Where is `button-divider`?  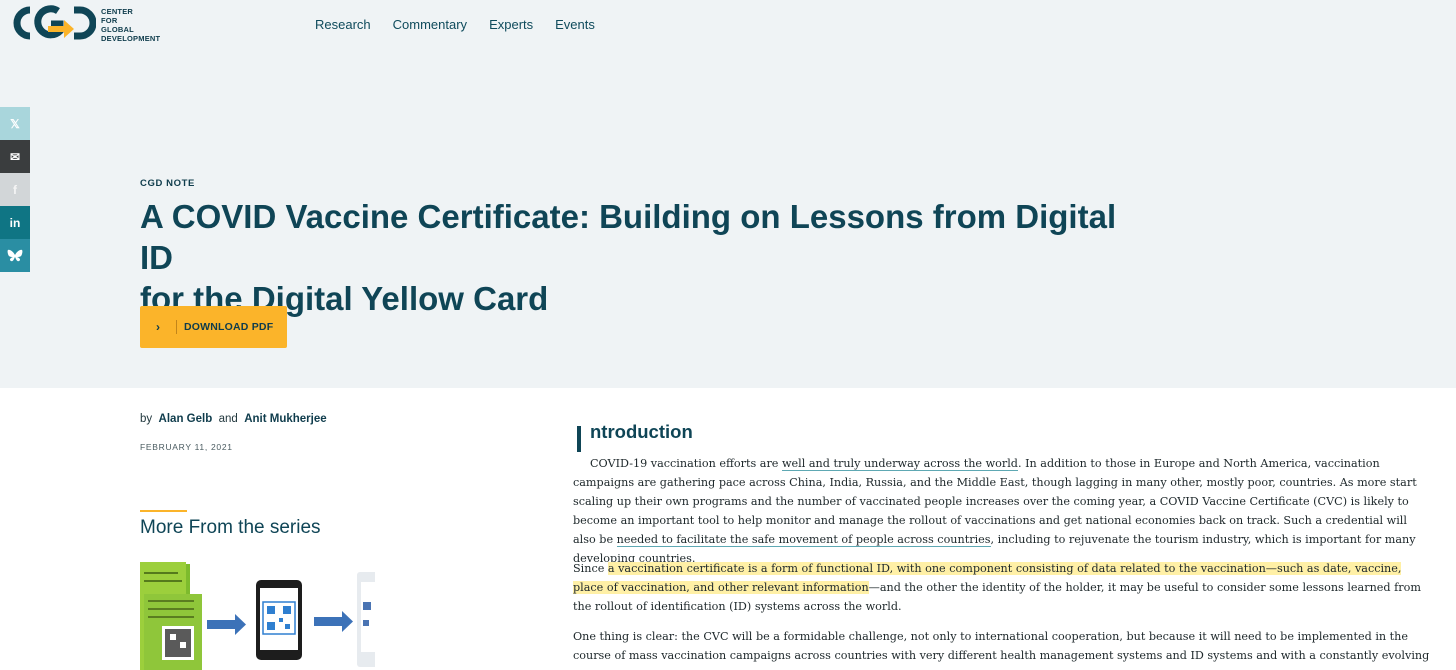
button-divider is located at coordinates (176, 327).